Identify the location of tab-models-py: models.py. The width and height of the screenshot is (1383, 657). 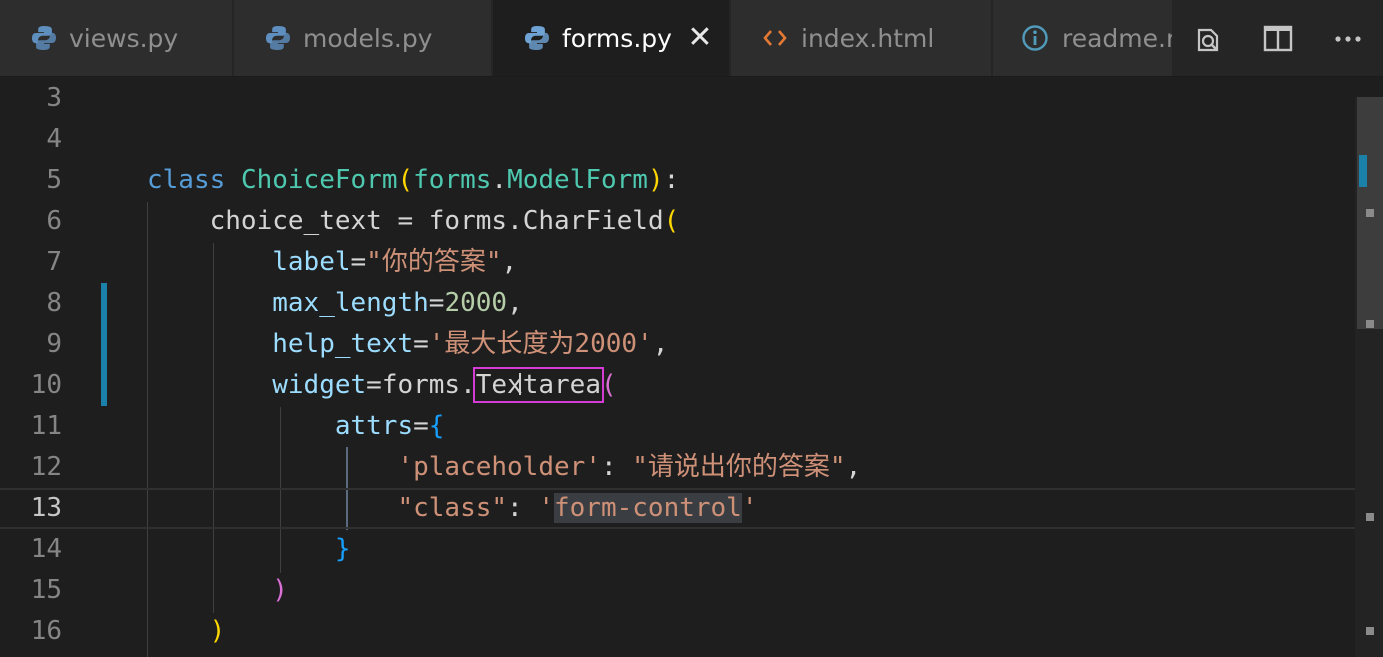
(363, 38).